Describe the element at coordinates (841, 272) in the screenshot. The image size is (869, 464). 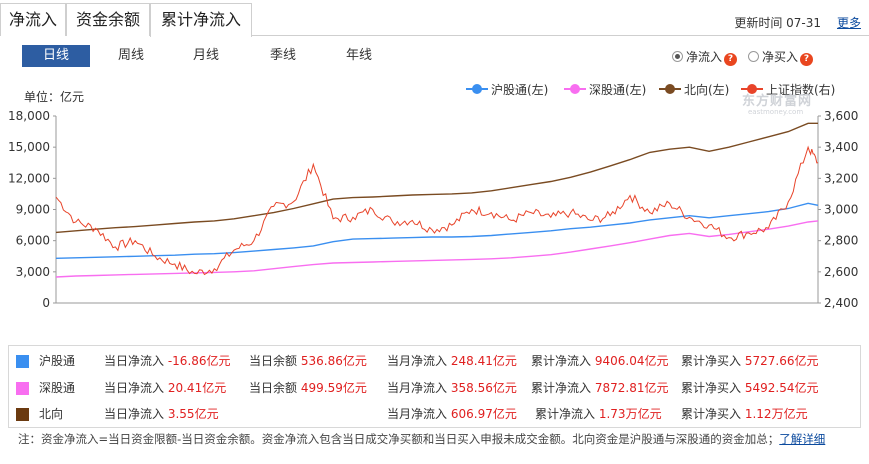
I see `right-tick-label: 2,600` at that location.